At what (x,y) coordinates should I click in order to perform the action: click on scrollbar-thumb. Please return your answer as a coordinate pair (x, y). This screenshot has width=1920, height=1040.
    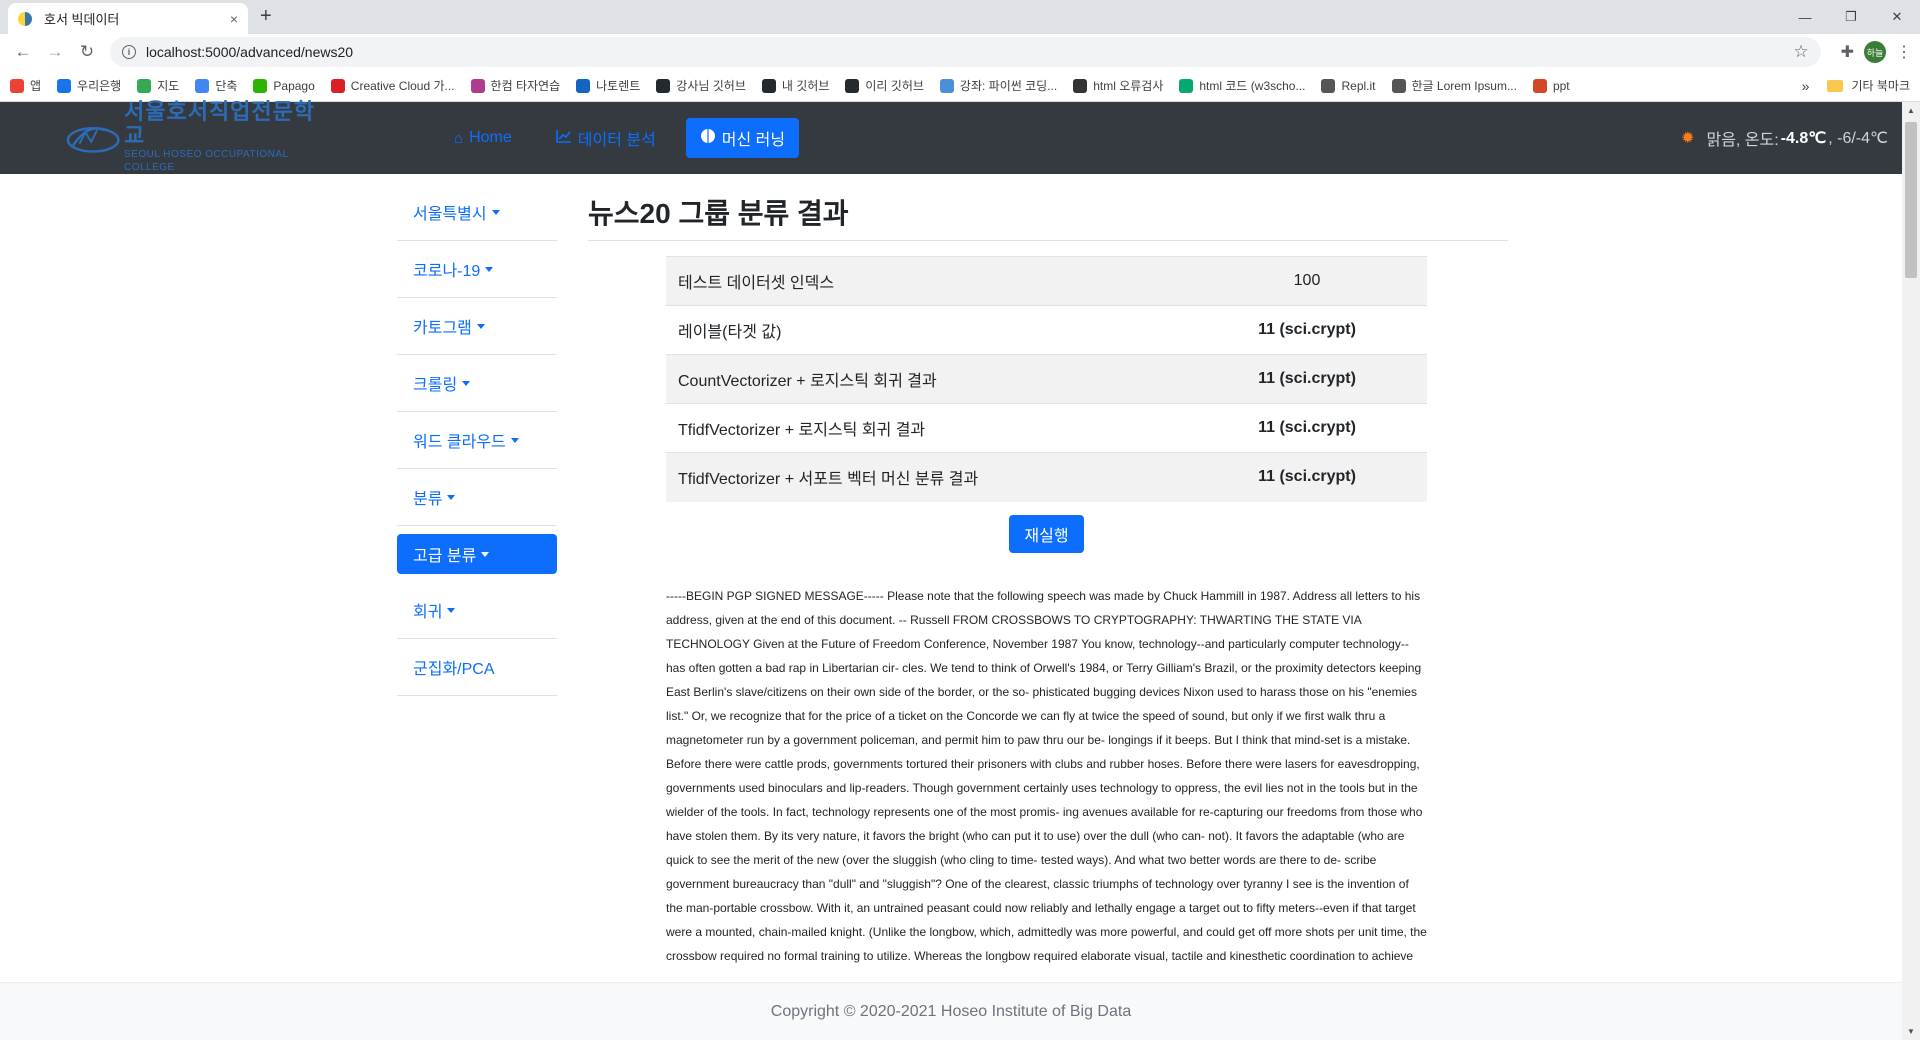
    Looking at the image, I should click on (1911, 200).